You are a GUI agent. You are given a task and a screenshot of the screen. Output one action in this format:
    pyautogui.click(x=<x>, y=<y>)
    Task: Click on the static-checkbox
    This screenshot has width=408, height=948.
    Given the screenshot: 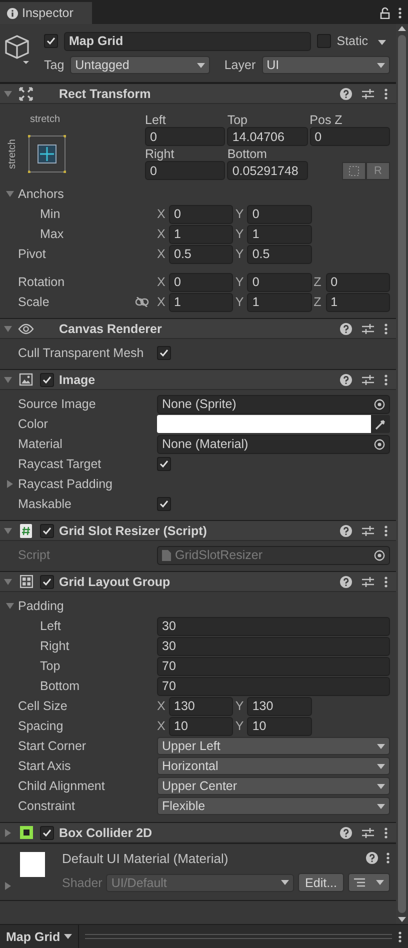 What is the action you would take?
    pyautogui.click(x=323, y=41)
    